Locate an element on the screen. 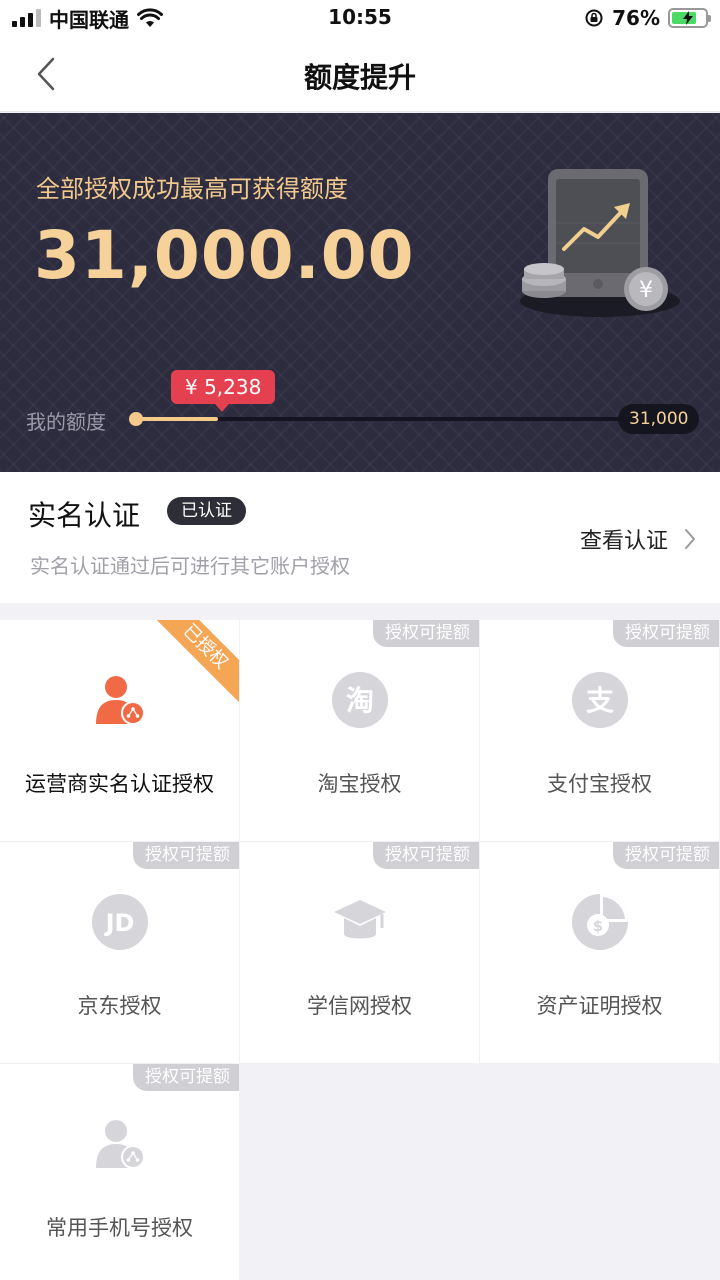 The width and height of the screenshot is (720, 1280). graduation-cap-icon is located at coordinates (360, 919).